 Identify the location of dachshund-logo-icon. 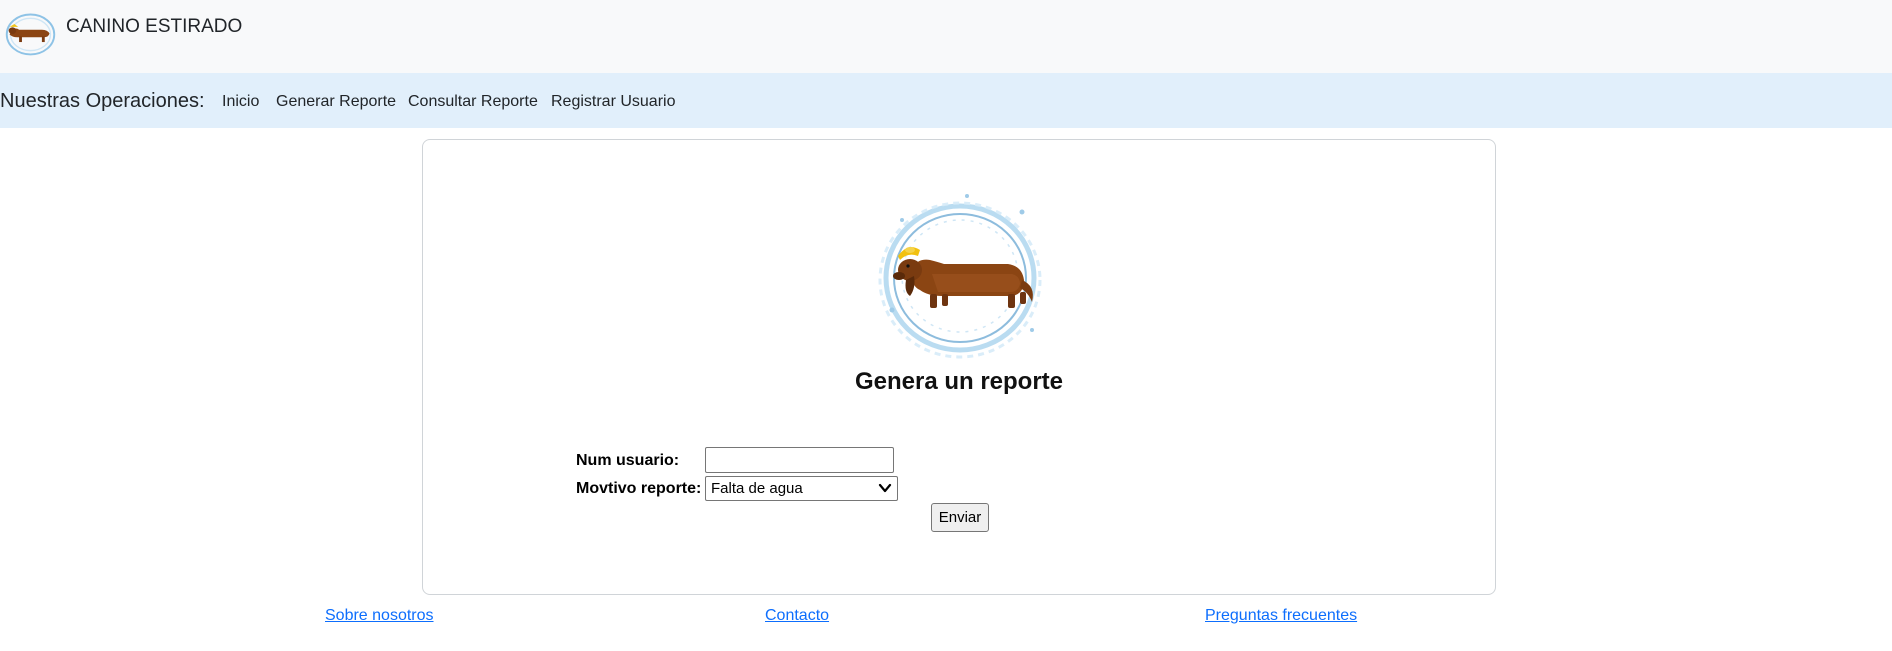
(960, 276).